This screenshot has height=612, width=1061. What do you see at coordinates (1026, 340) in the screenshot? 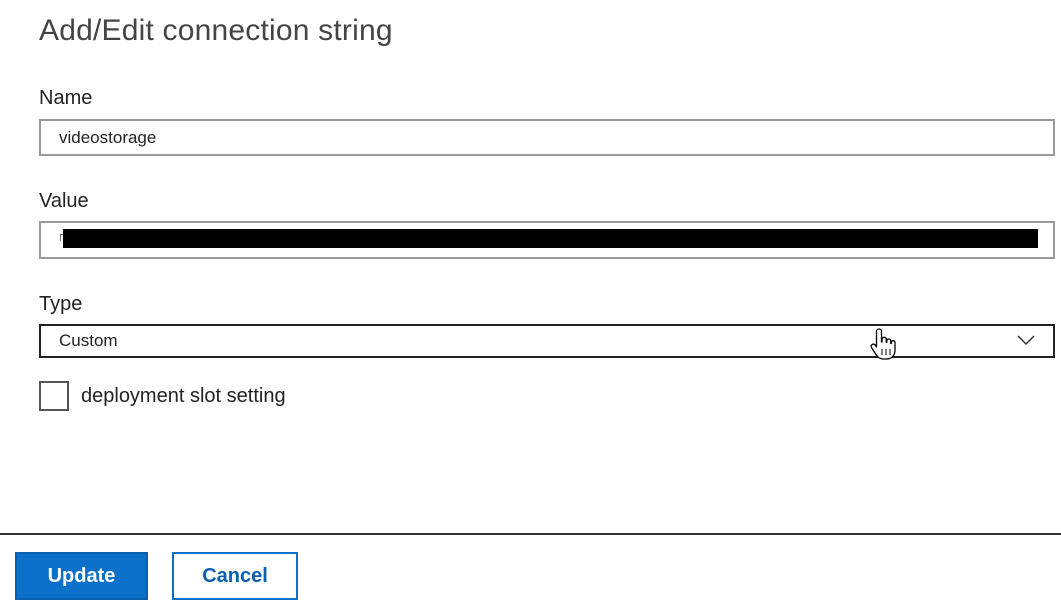
I see `chevron-down-icon` at bounding box center [1026, 340].